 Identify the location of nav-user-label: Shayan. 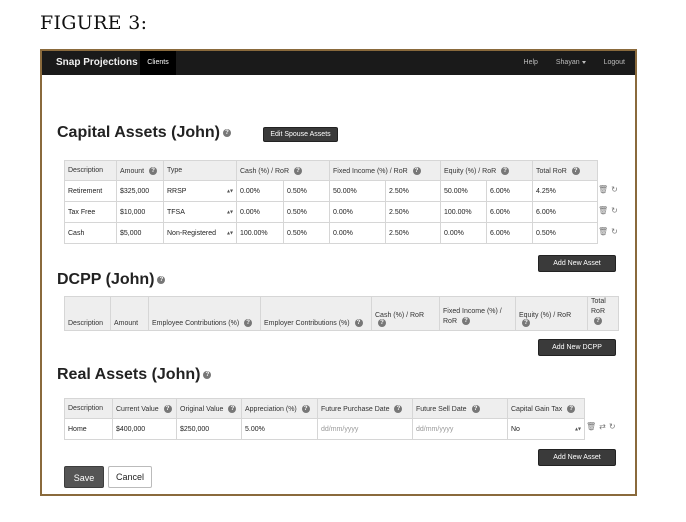
(567, 62).